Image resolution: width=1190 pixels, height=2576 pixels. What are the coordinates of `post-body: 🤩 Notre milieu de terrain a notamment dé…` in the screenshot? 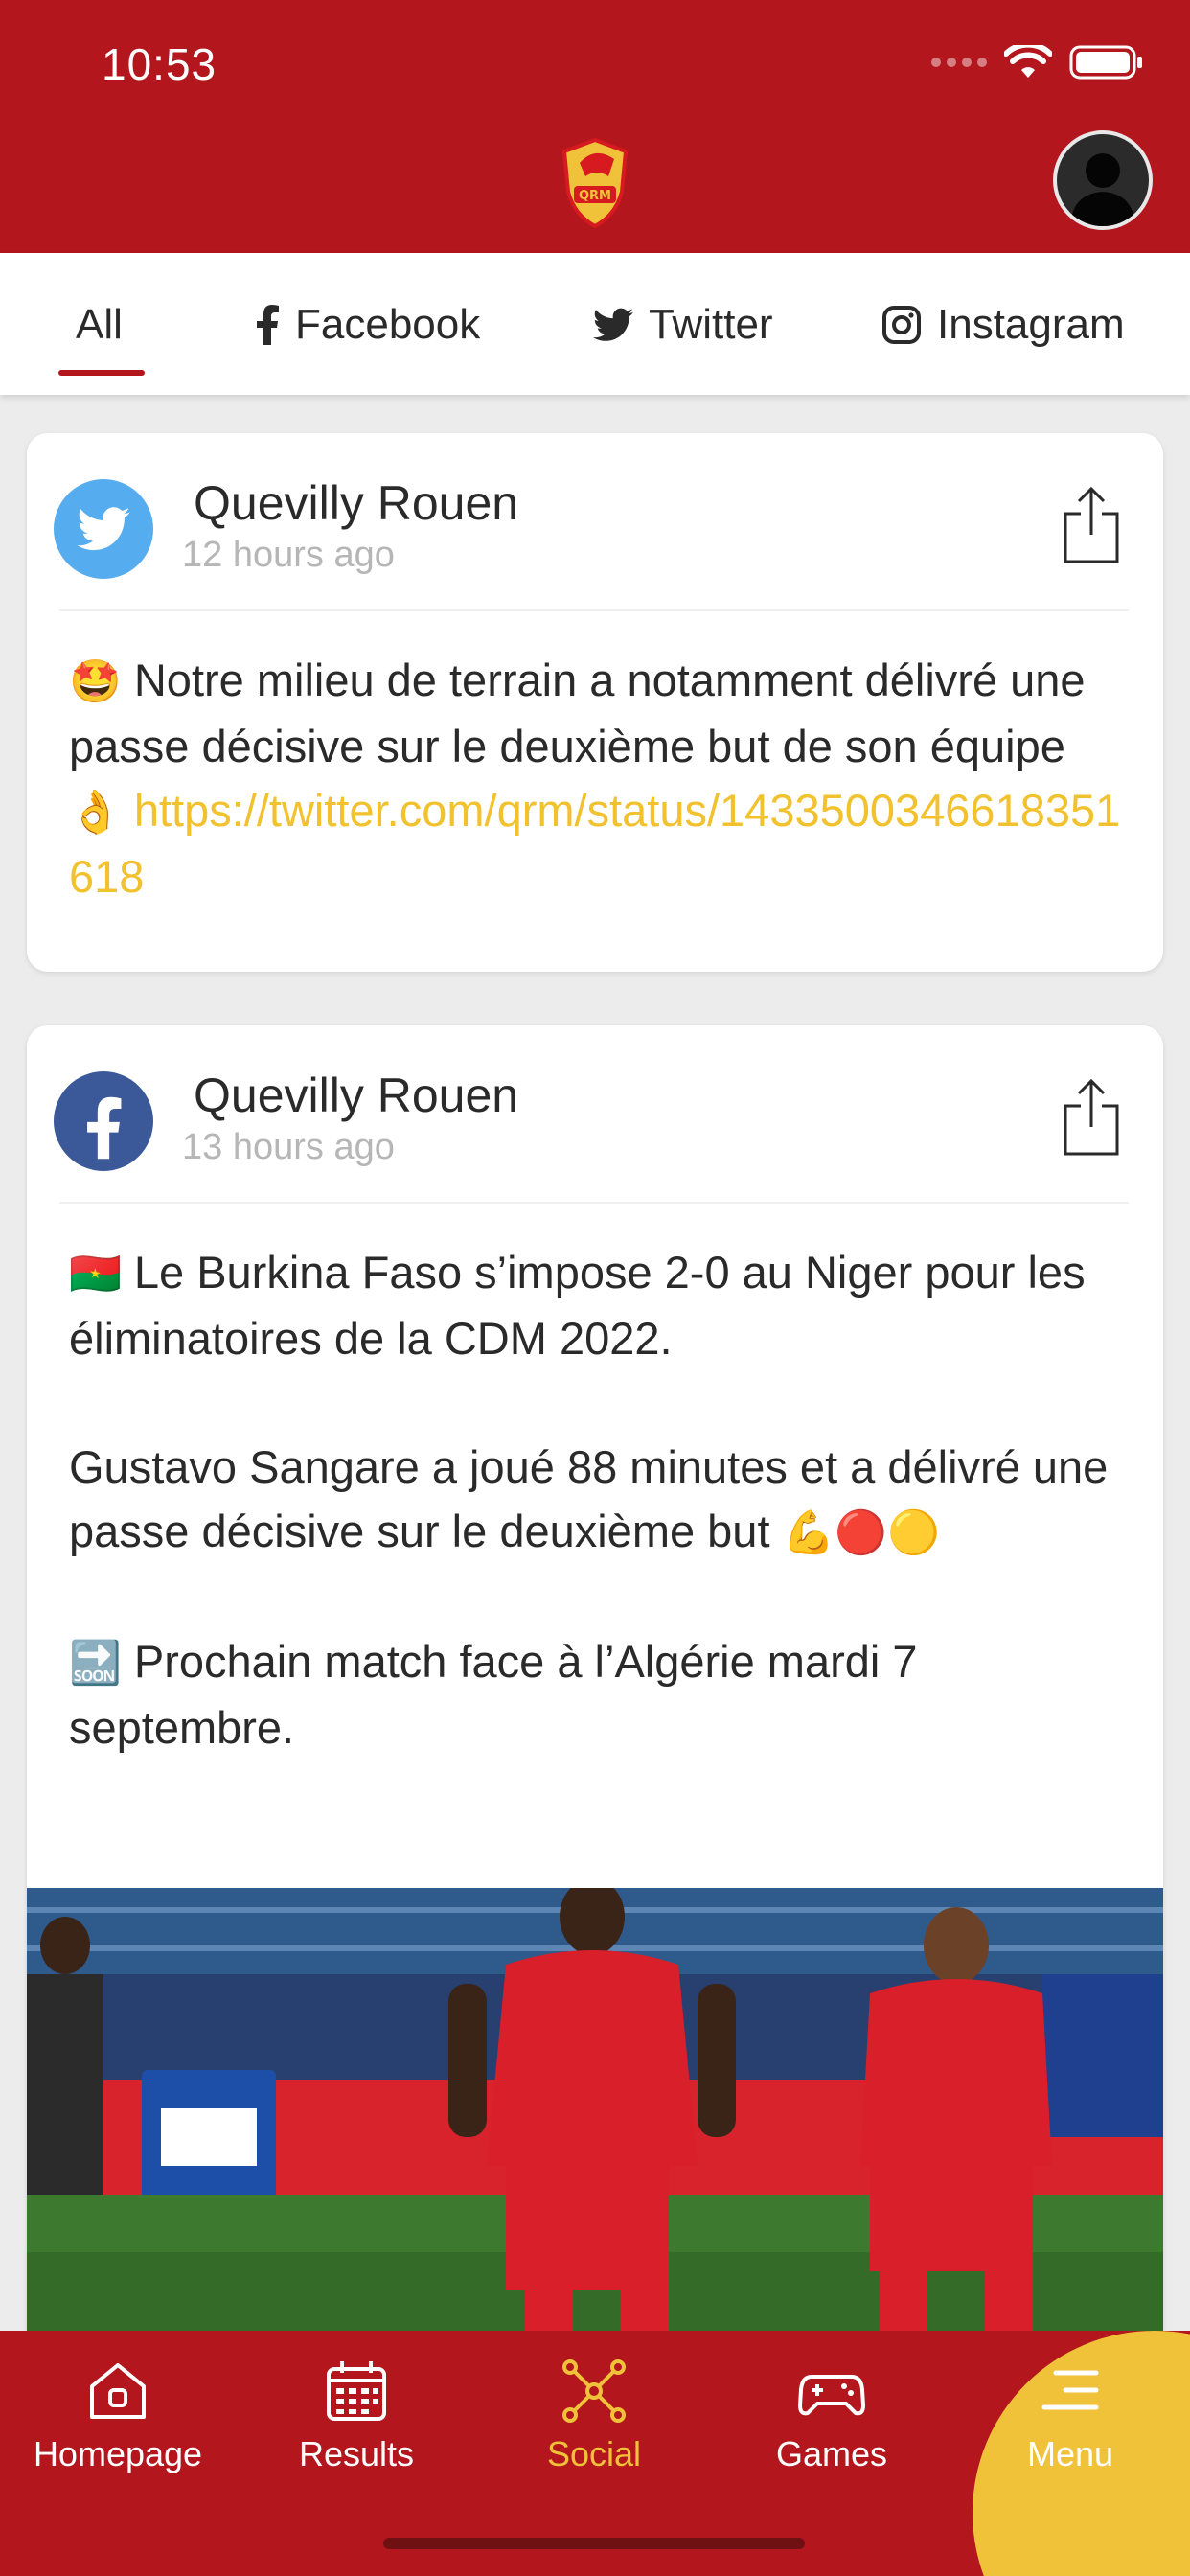 It's located at (595, 759).